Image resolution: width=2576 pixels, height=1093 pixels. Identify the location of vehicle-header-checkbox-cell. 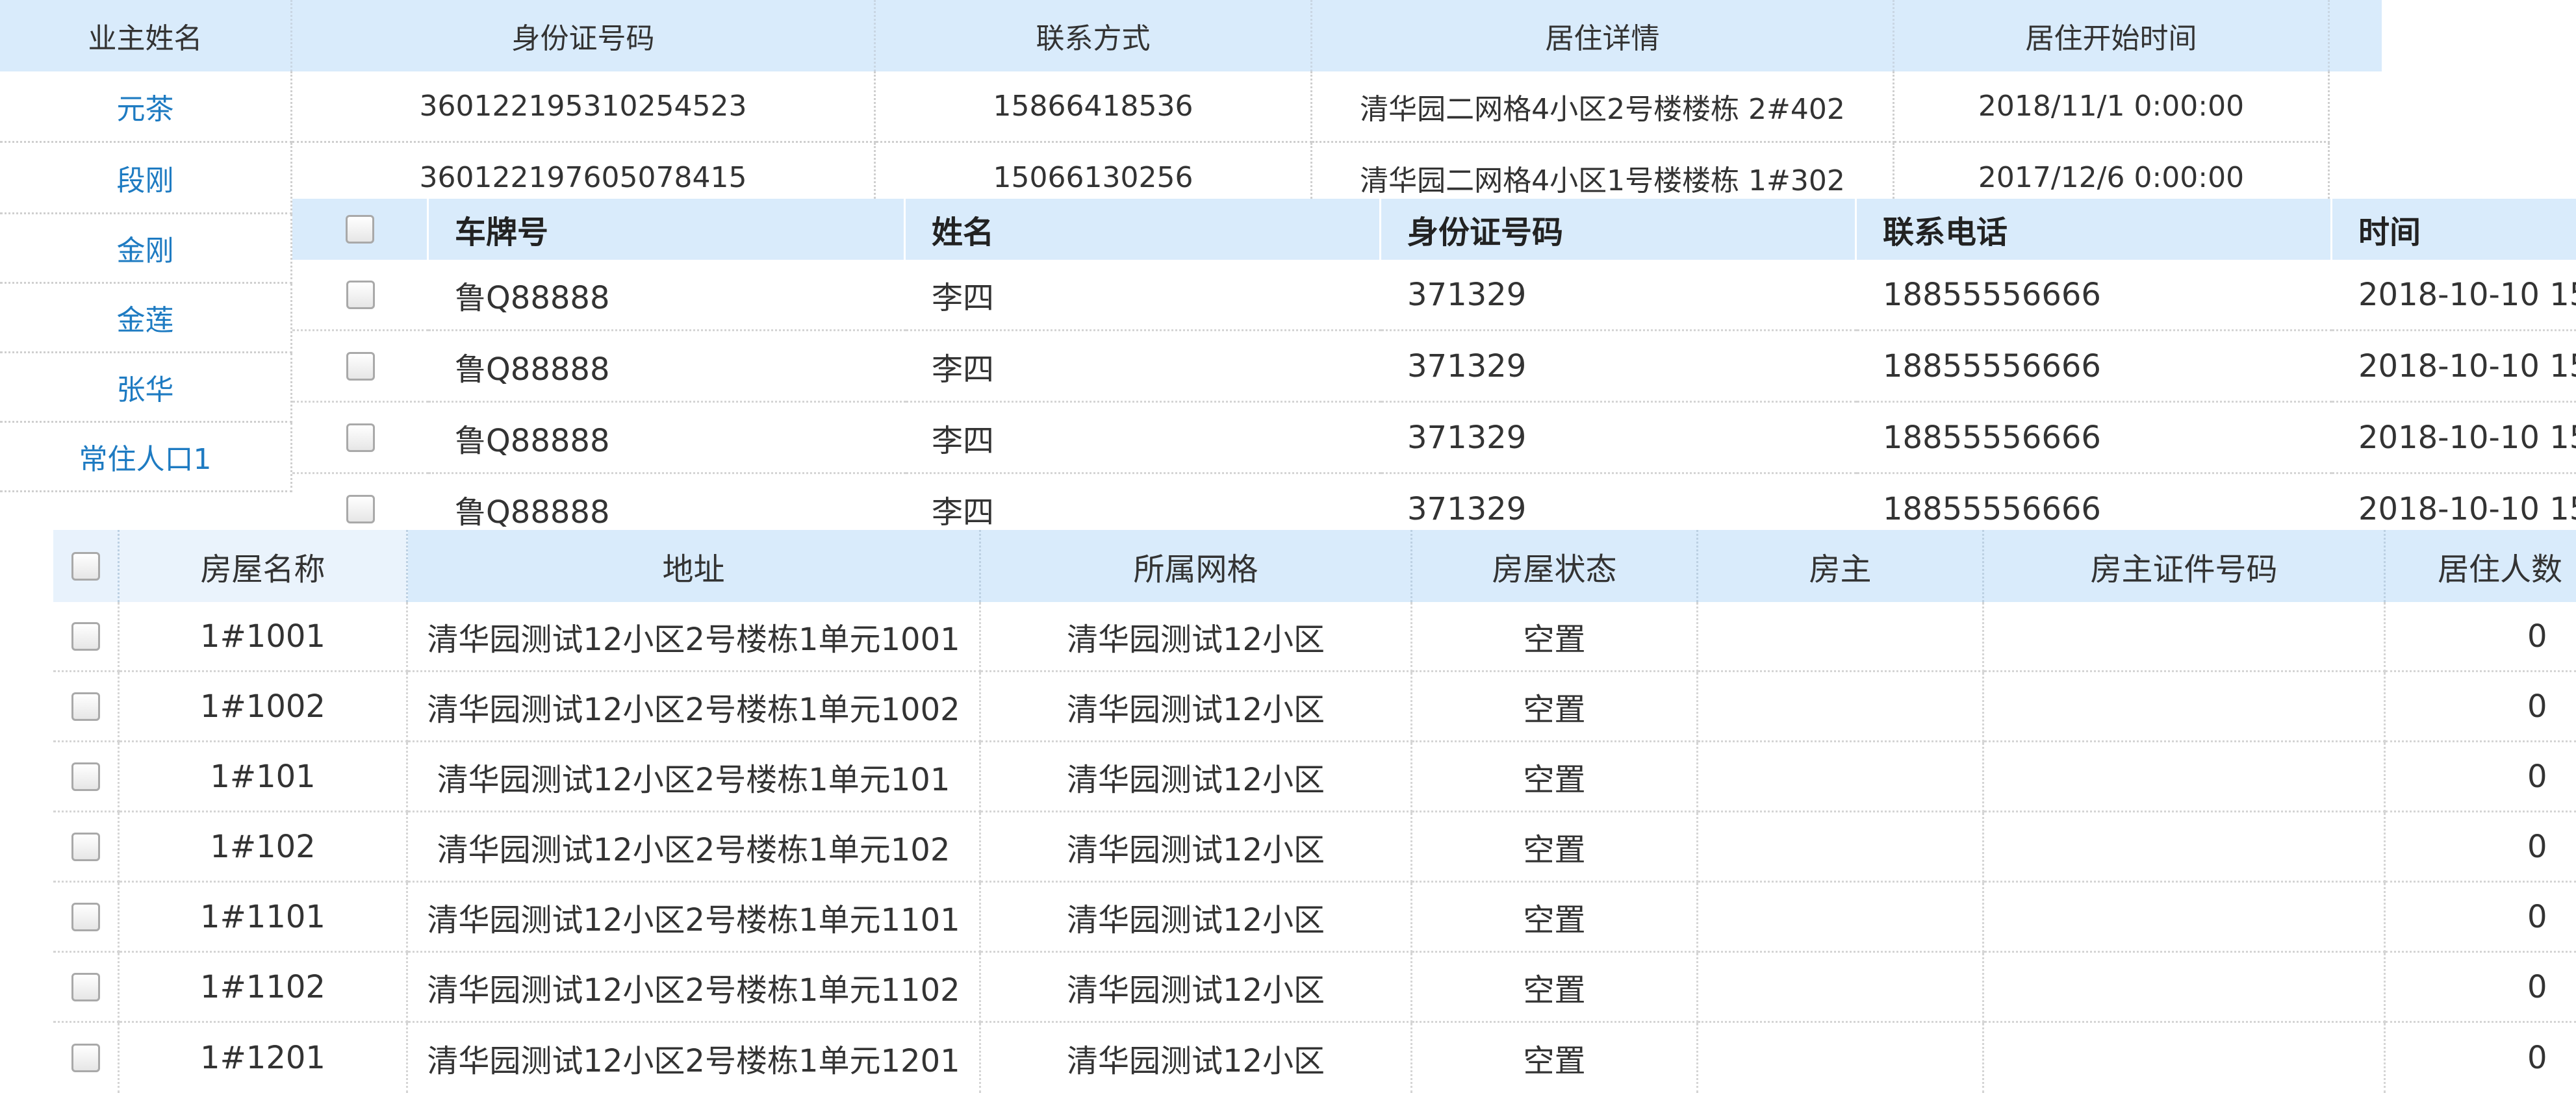
(360, 230).